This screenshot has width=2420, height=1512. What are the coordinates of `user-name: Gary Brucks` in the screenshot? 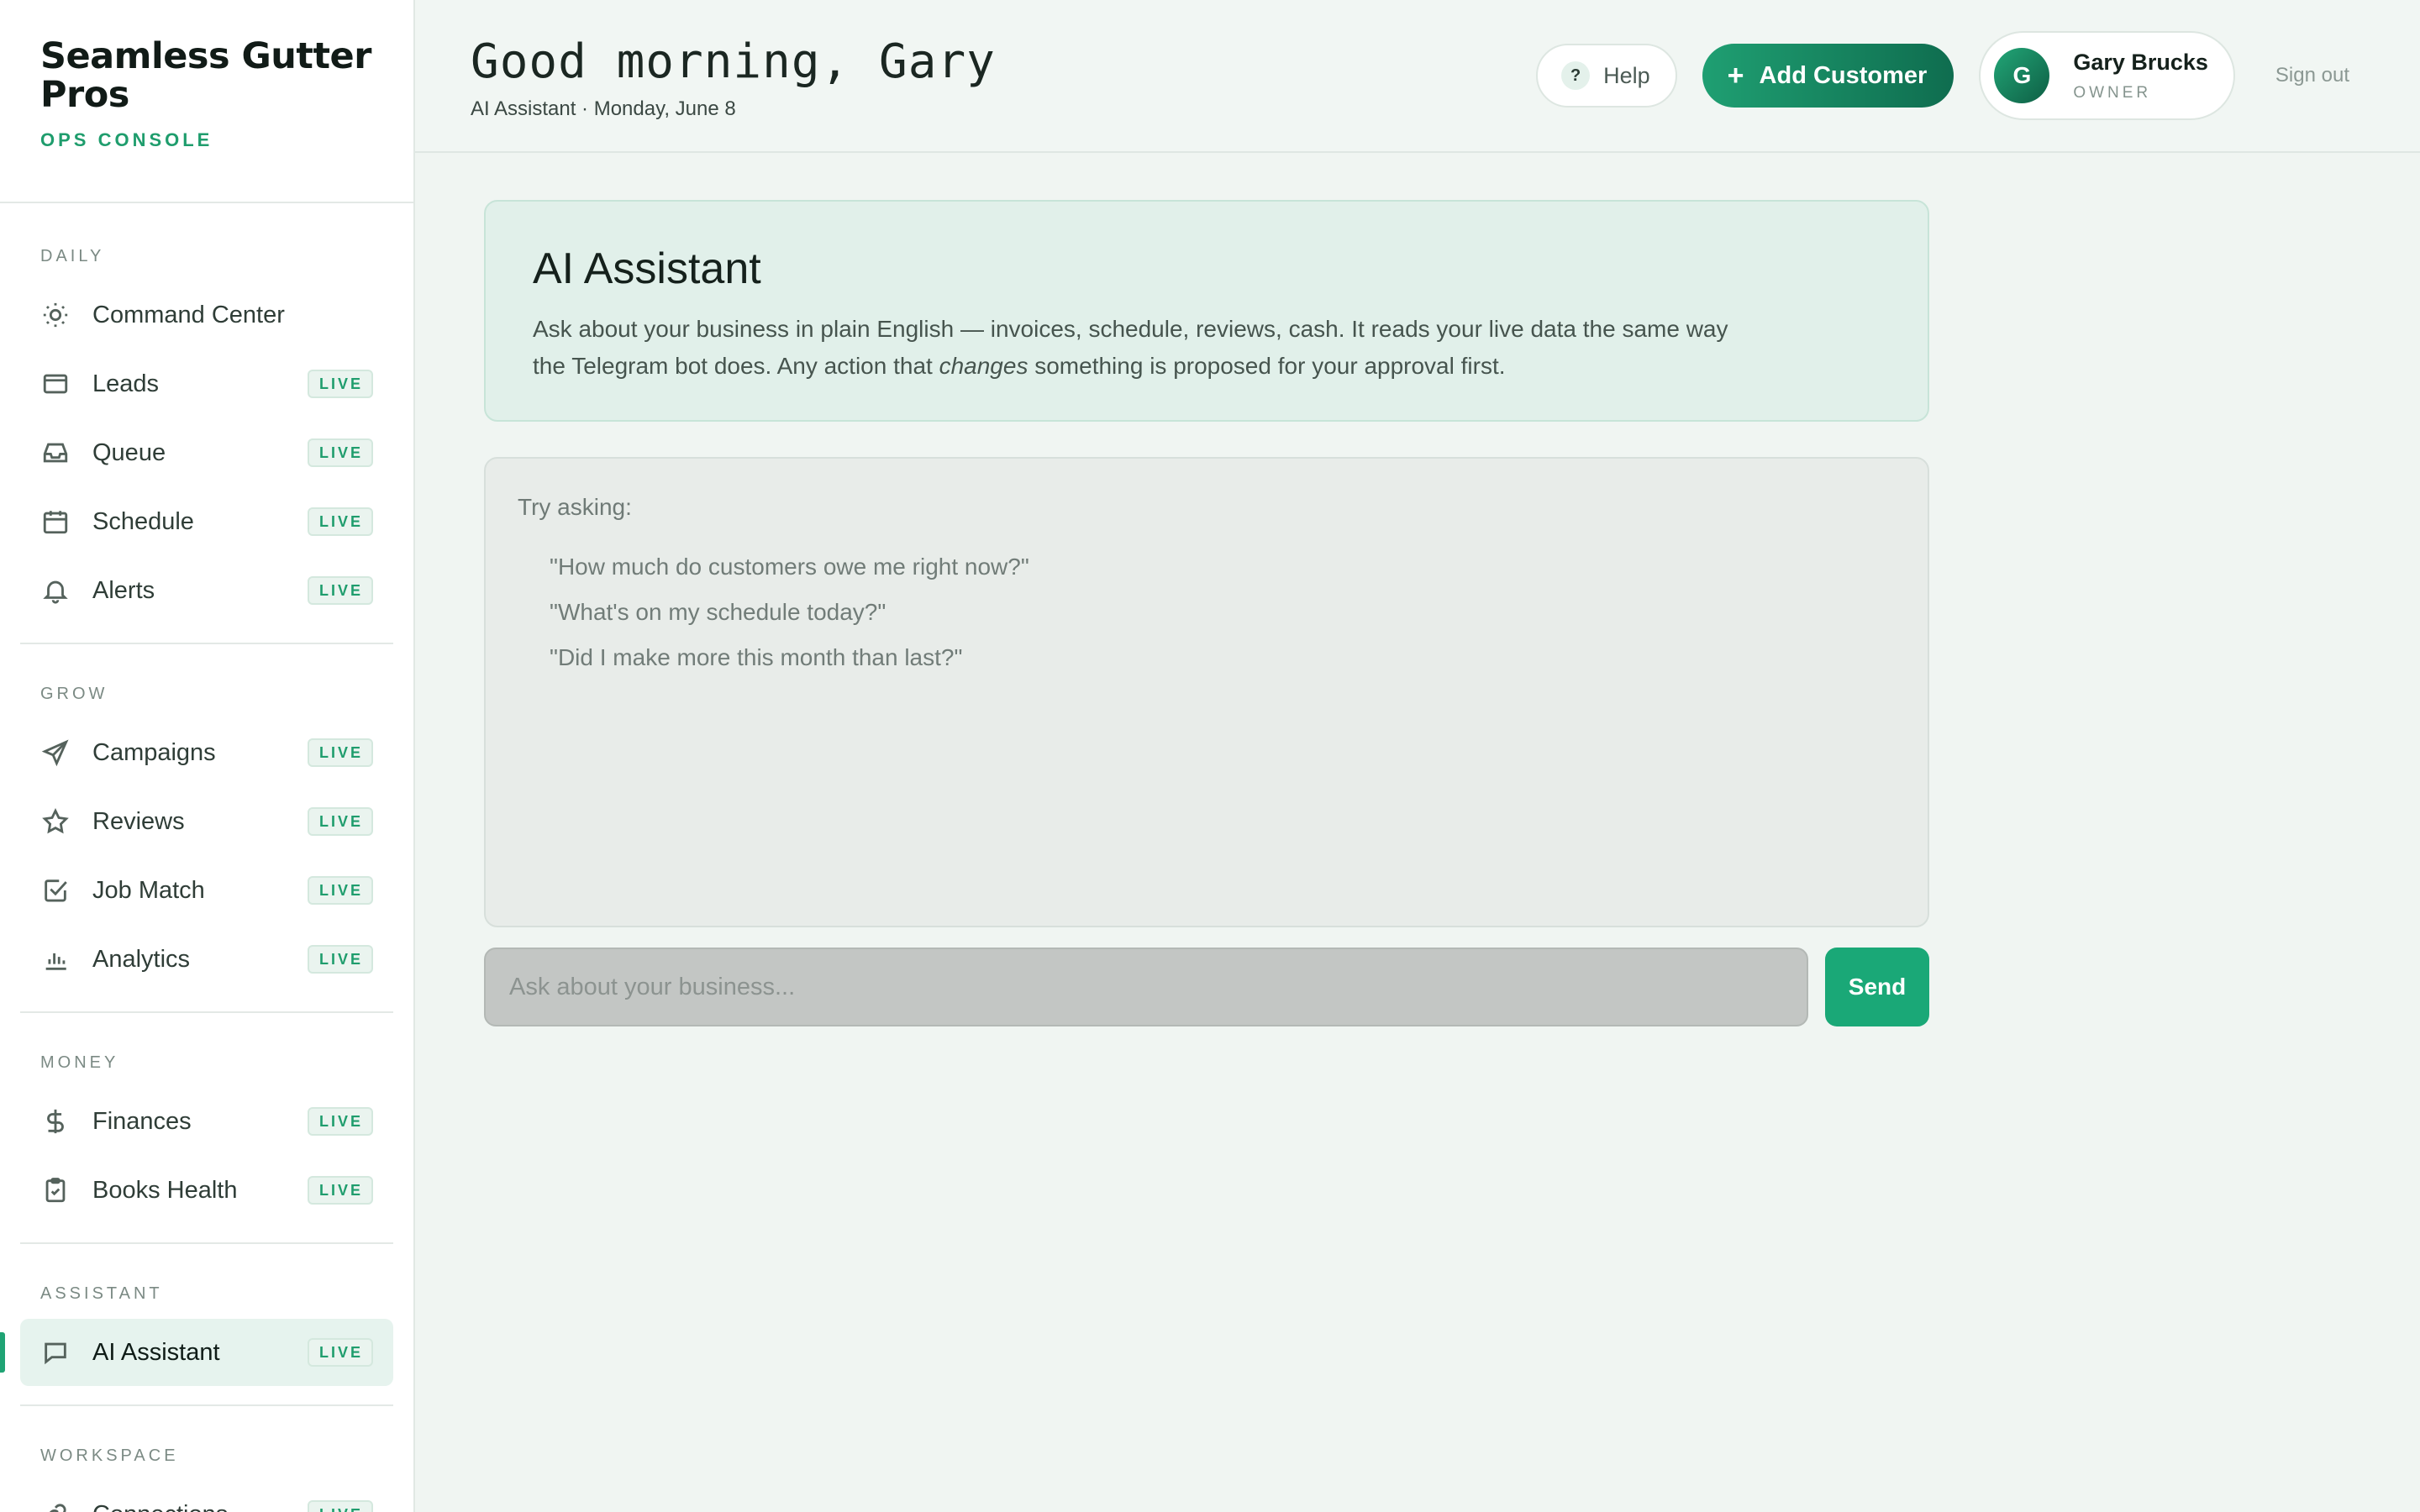 It's located at (2141, 62).